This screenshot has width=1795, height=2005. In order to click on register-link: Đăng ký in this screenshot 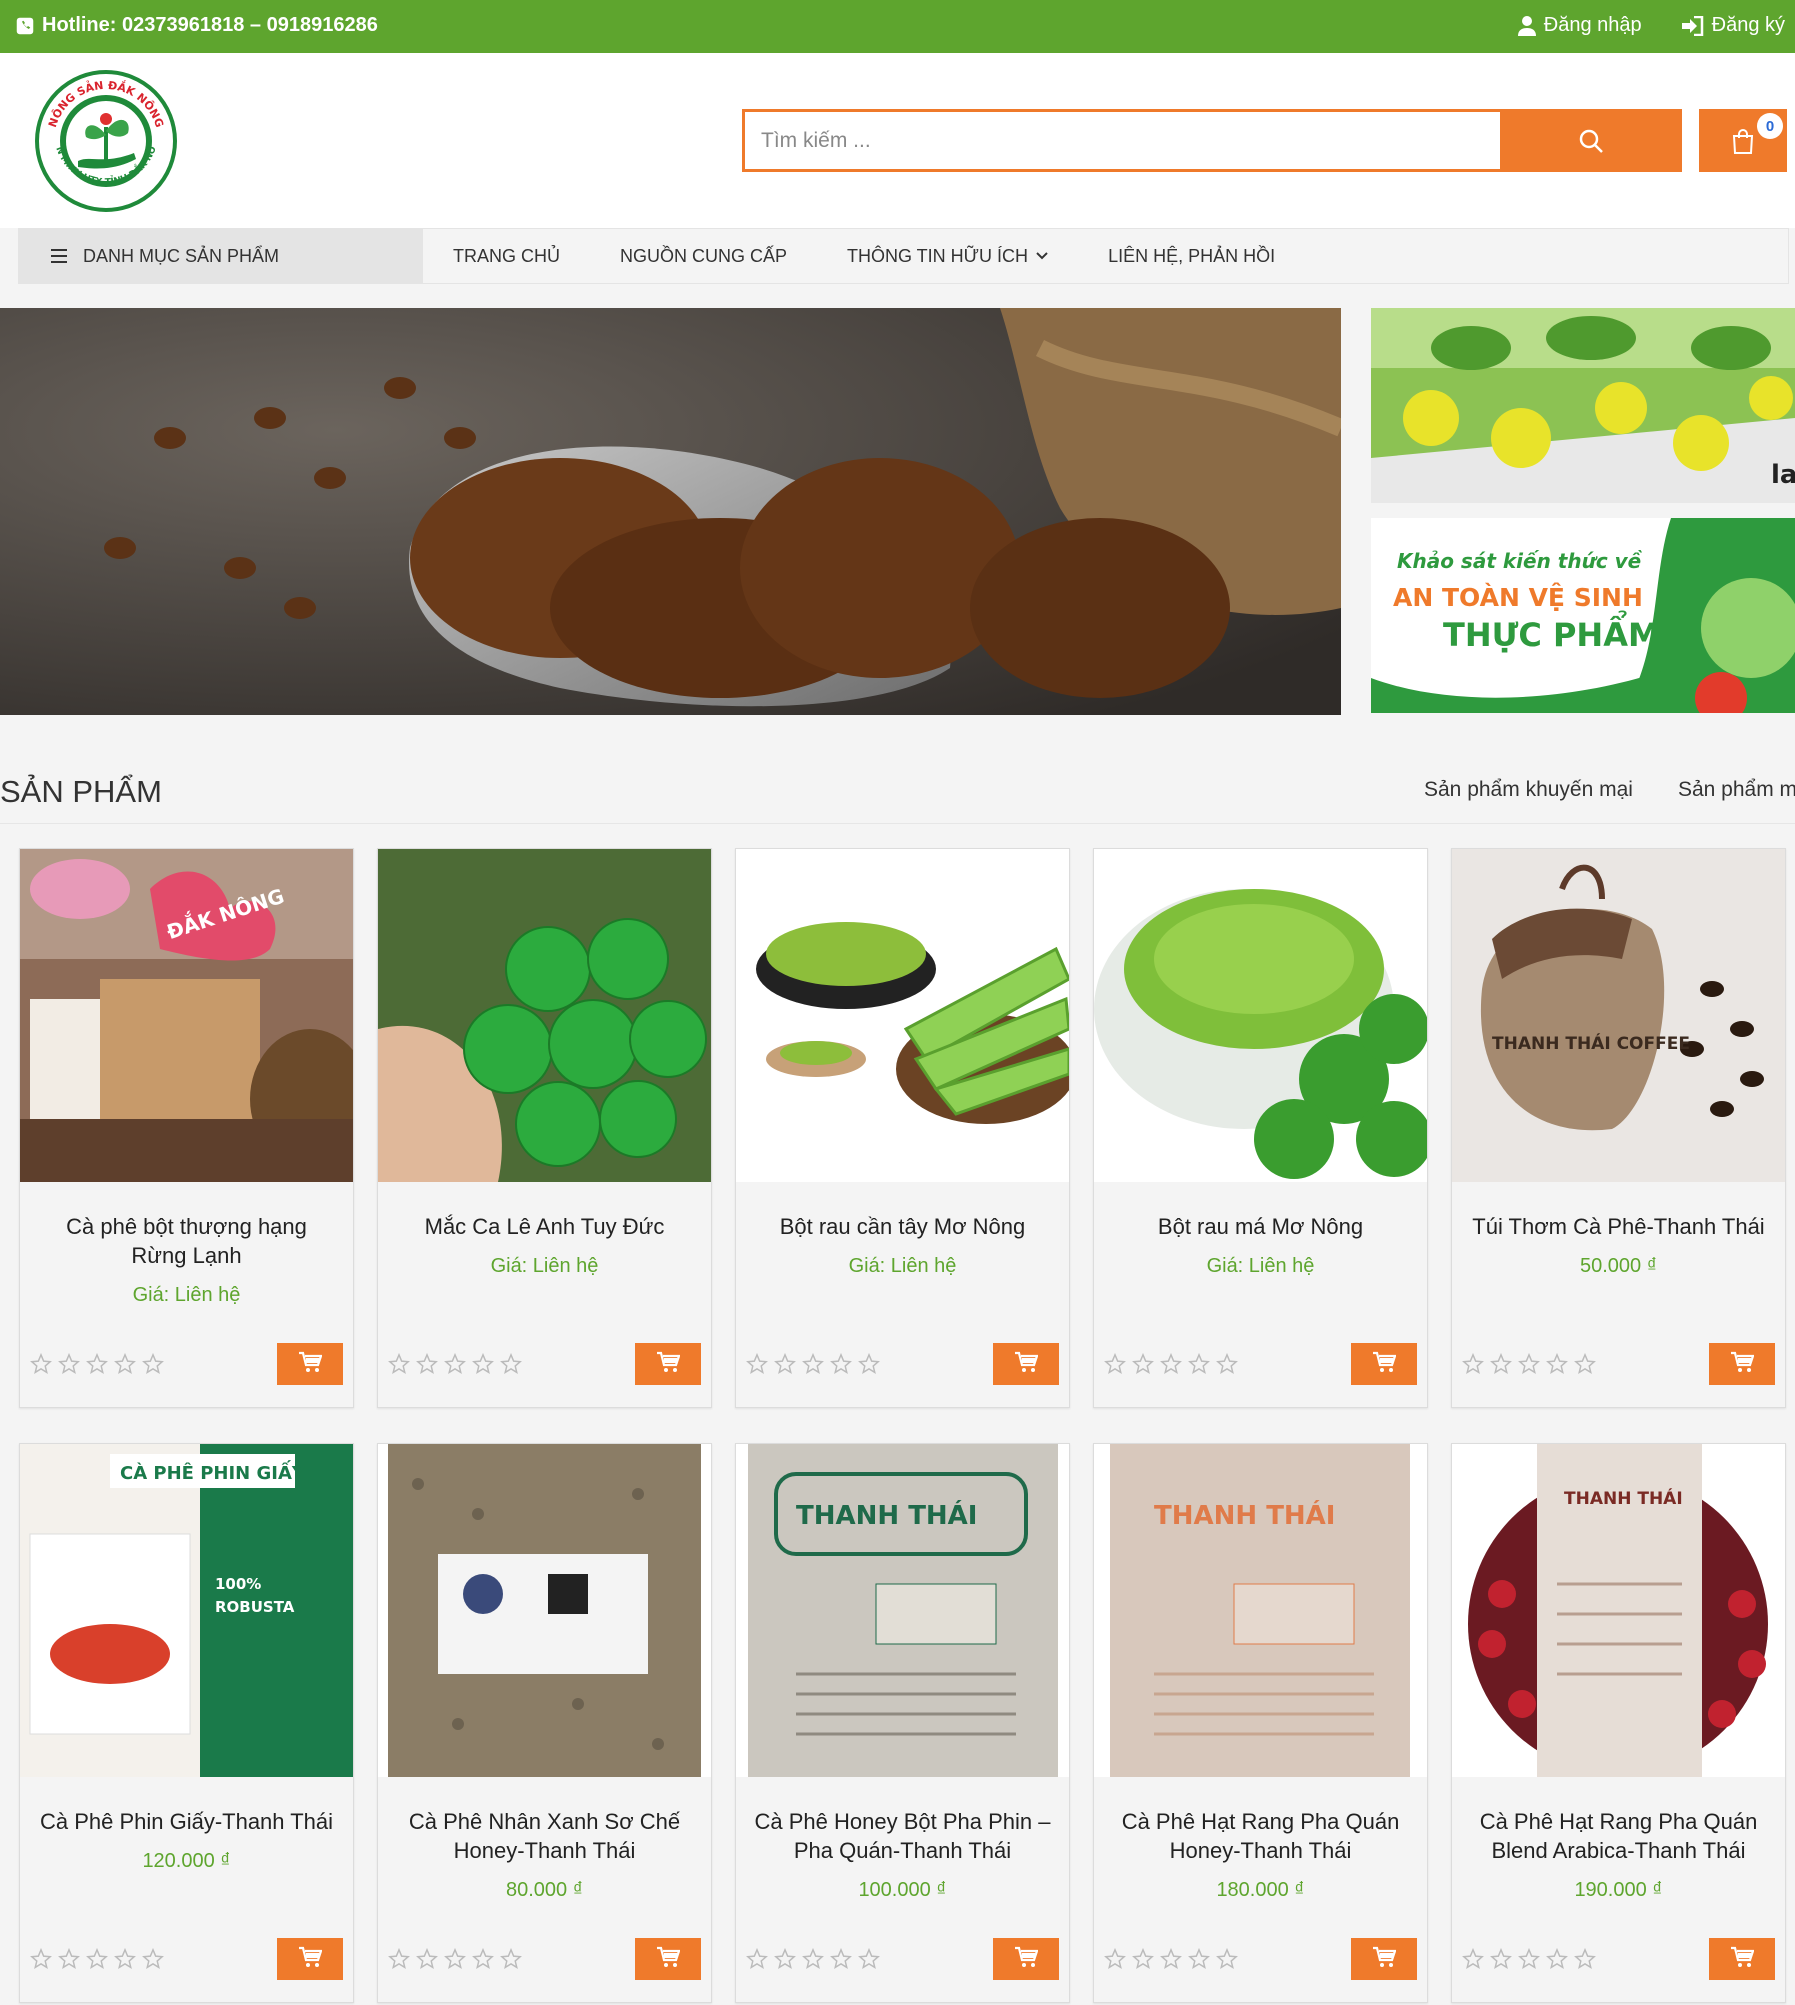, I will do `click(1733, 25)`.